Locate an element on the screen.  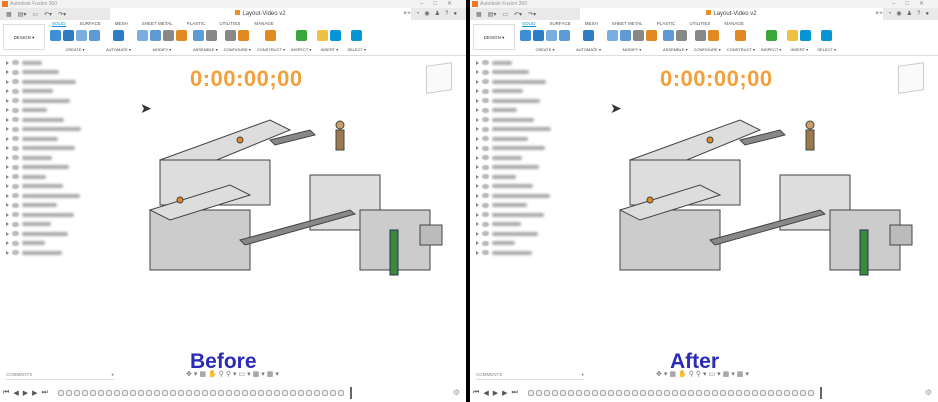
grid-menu-icon: ▦ is located at coordinates (479, 14).